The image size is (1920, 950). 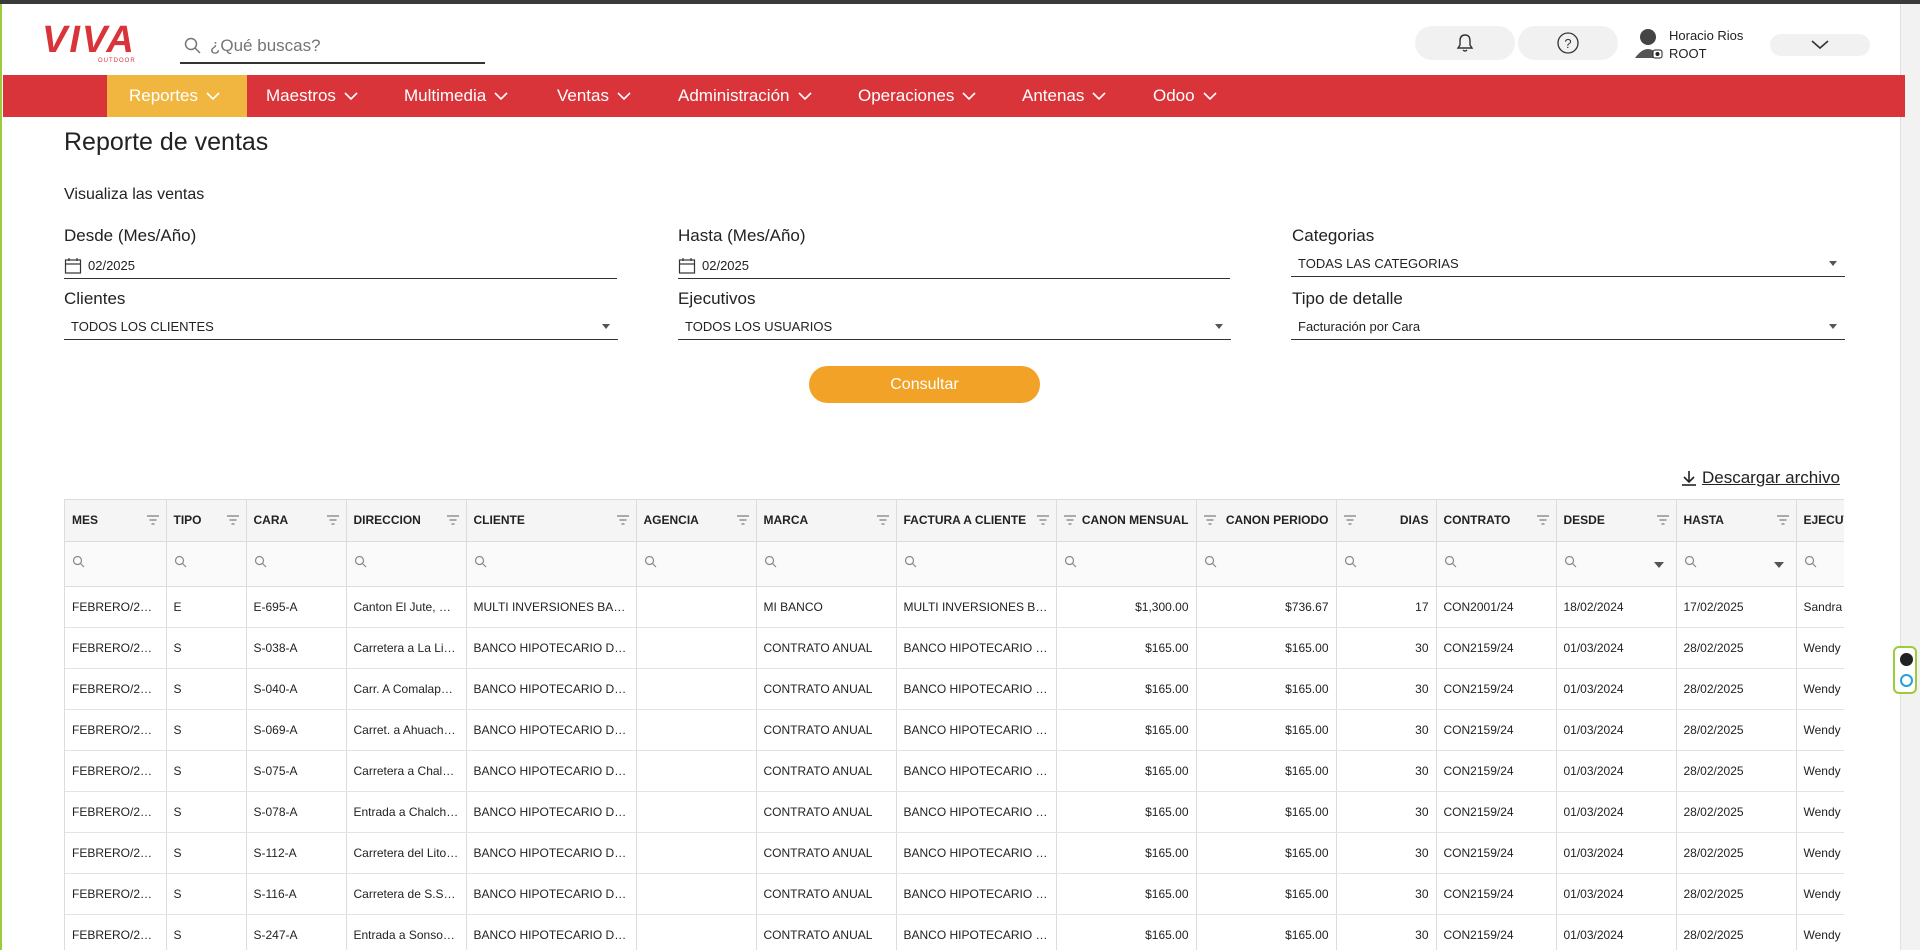 What do you see at coordinates (954, 266) in the screenshot?
I see `hasta-date-field: 02/2025` at bounding box center [954, 266].